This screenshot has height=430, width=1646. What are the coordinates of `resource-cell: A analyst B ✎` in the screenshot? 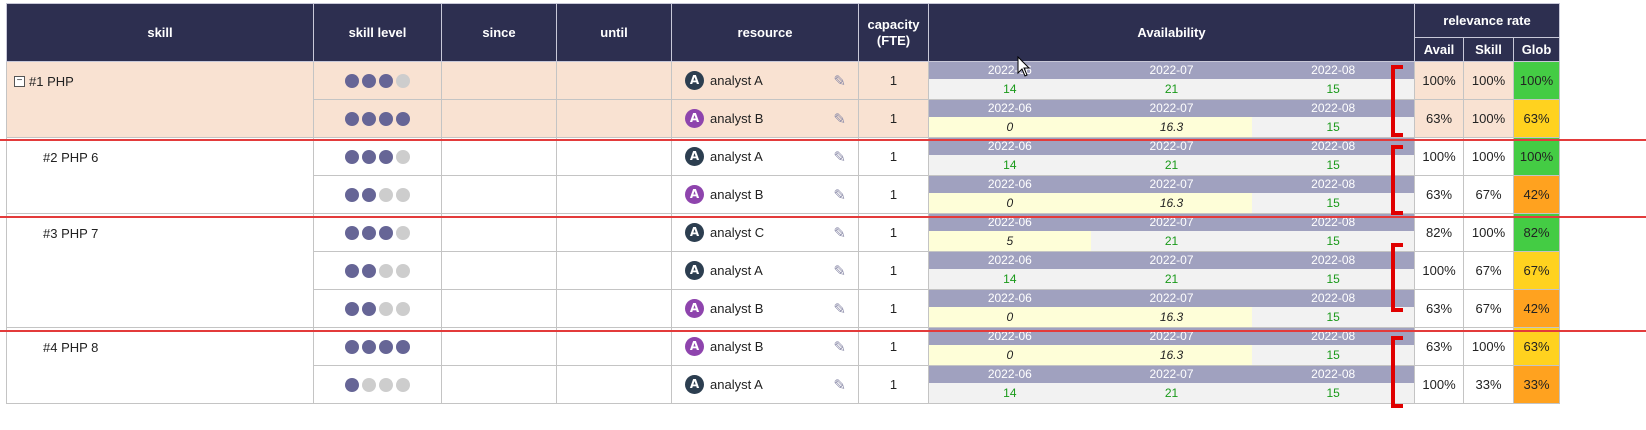 It's located at (765, 308).